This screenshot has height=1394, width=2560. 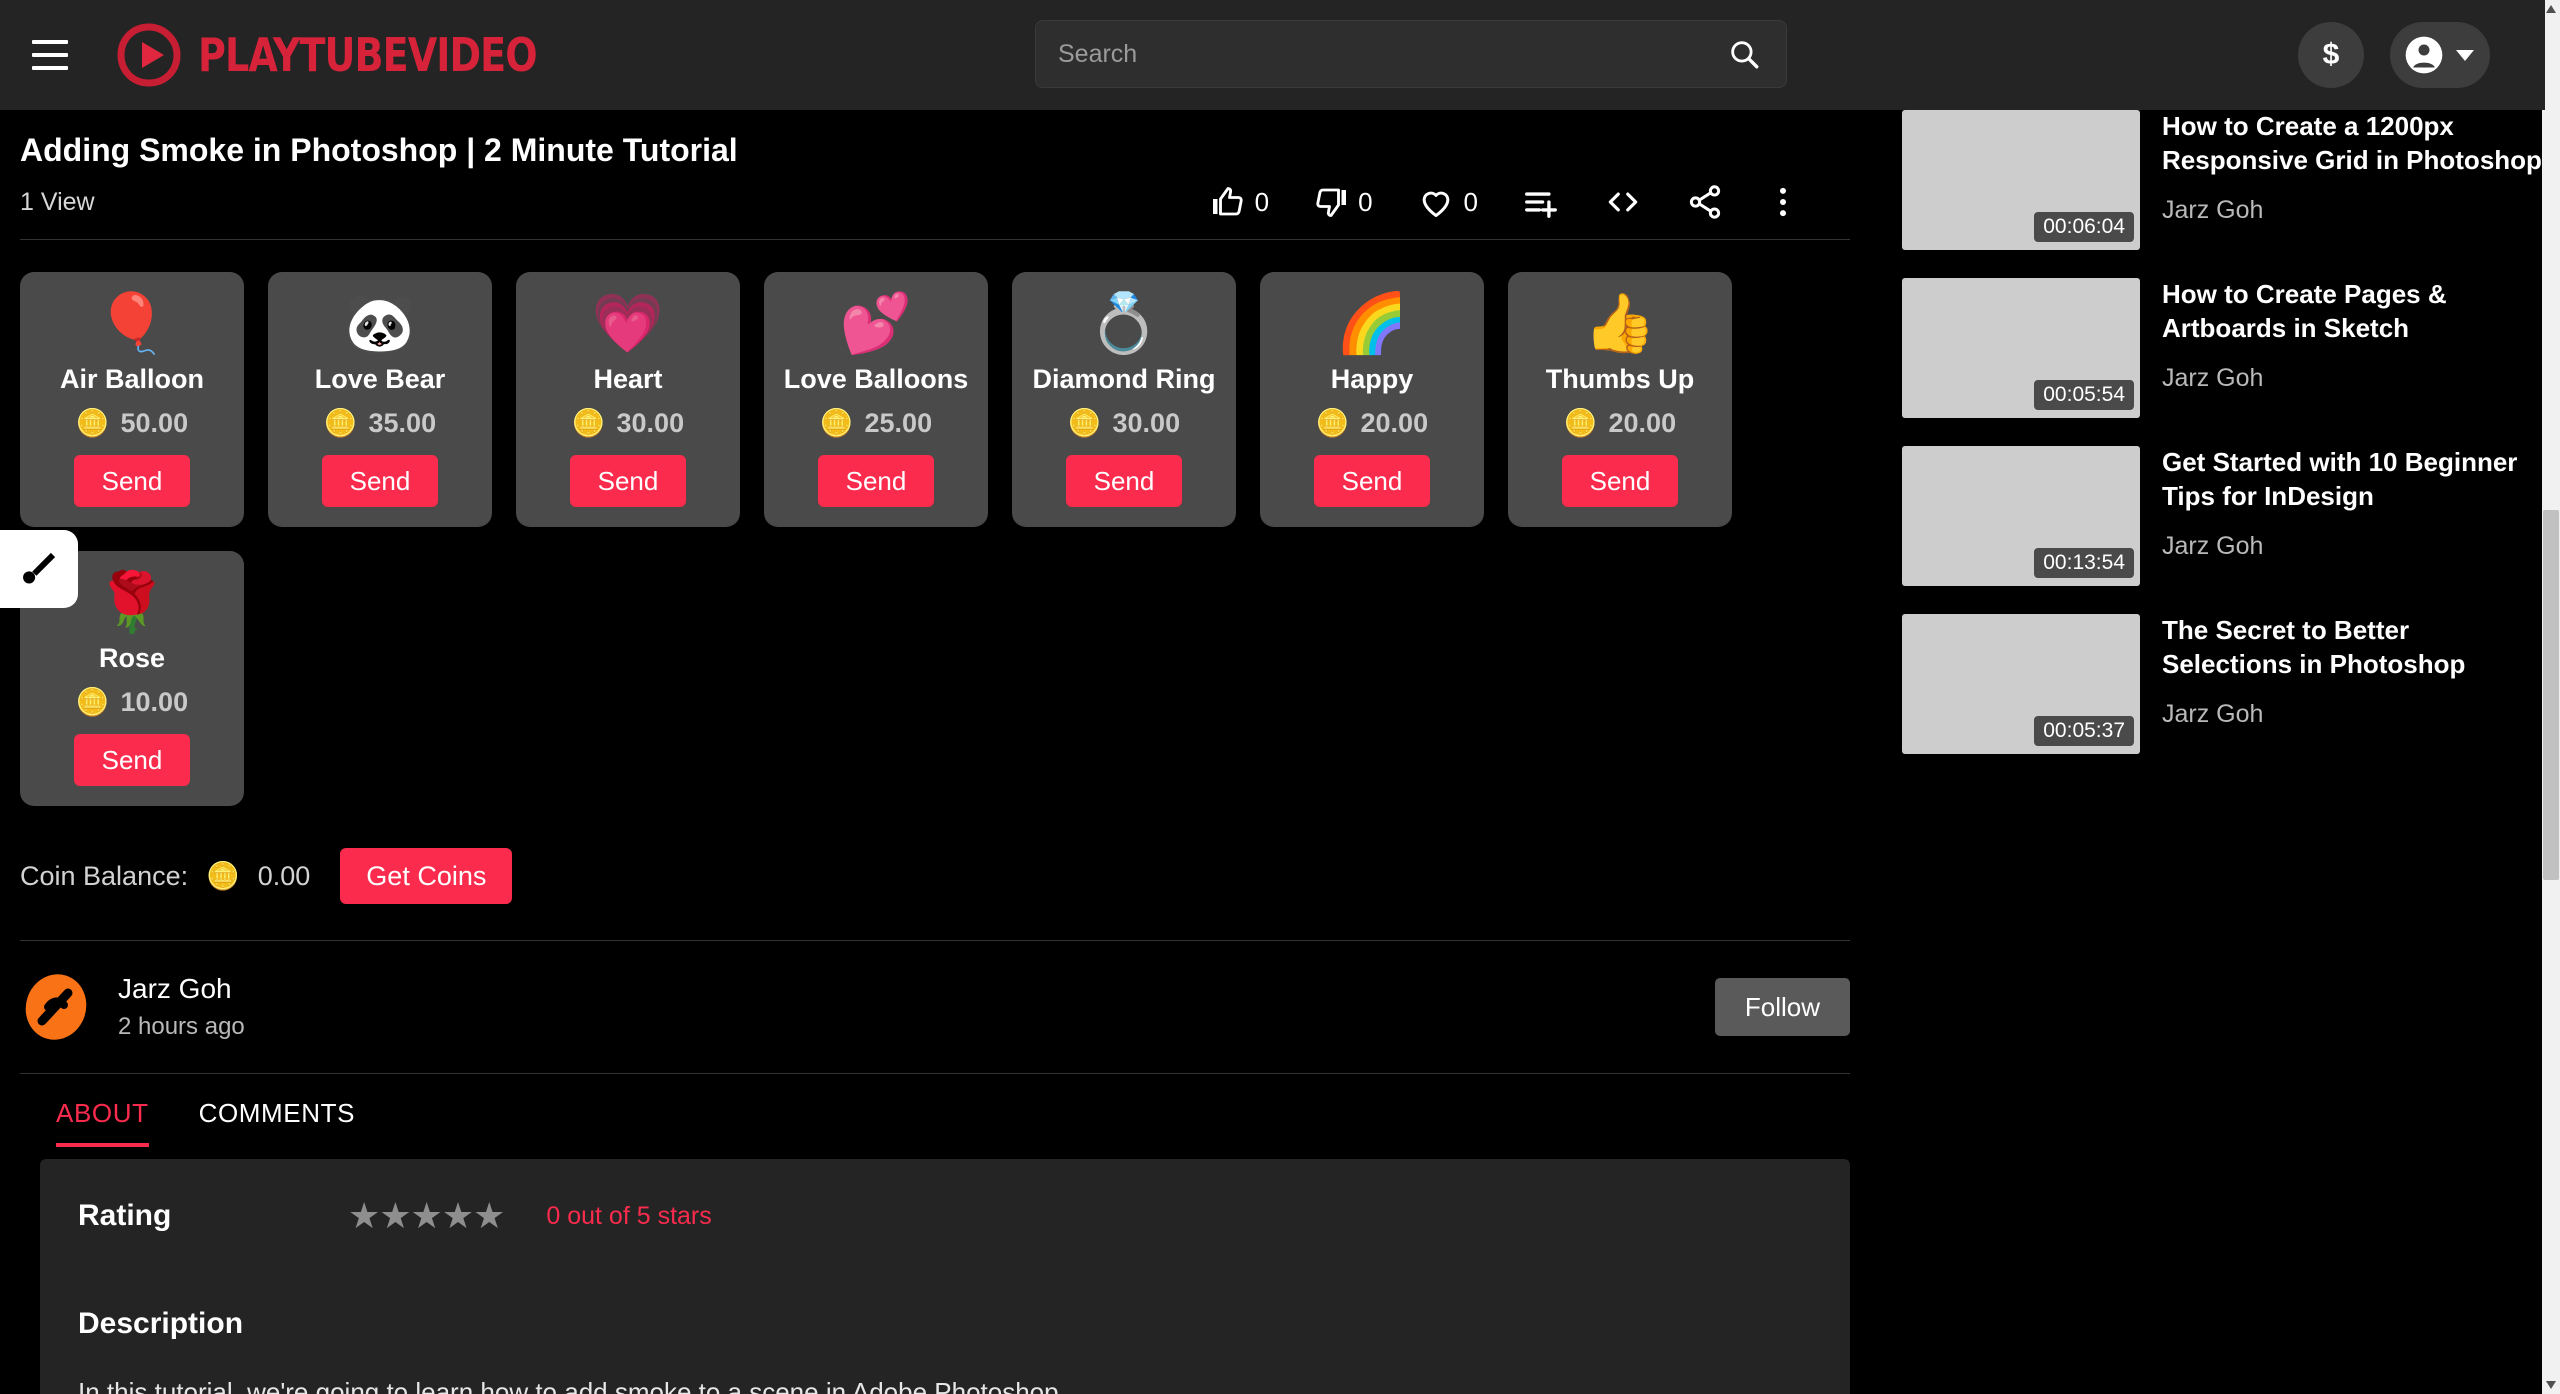 I want to click on follow-button: Follow, so click(x=1782, y=1007).